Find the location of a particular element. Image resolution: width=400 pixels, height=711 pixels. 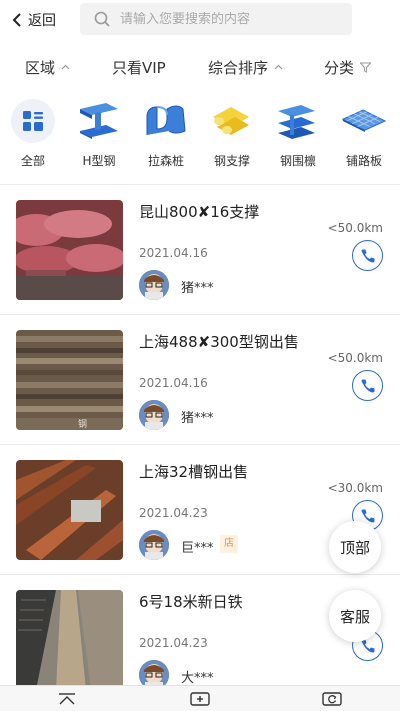

filter-bar: 区域 只看VIP 综合排序 分类 is located at coordinates (200, 67).